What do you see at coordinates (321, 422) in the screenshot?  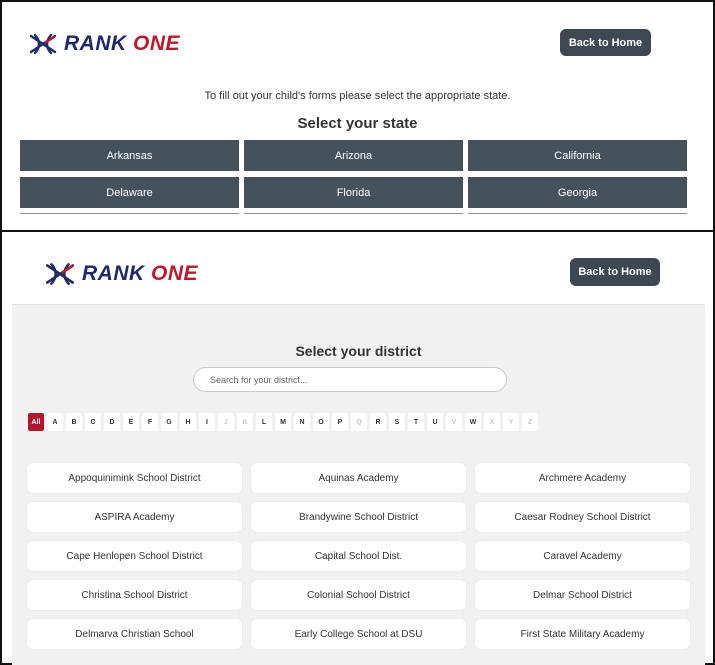 I see `letter-filter-o: O` at bounding box center [321, 422].